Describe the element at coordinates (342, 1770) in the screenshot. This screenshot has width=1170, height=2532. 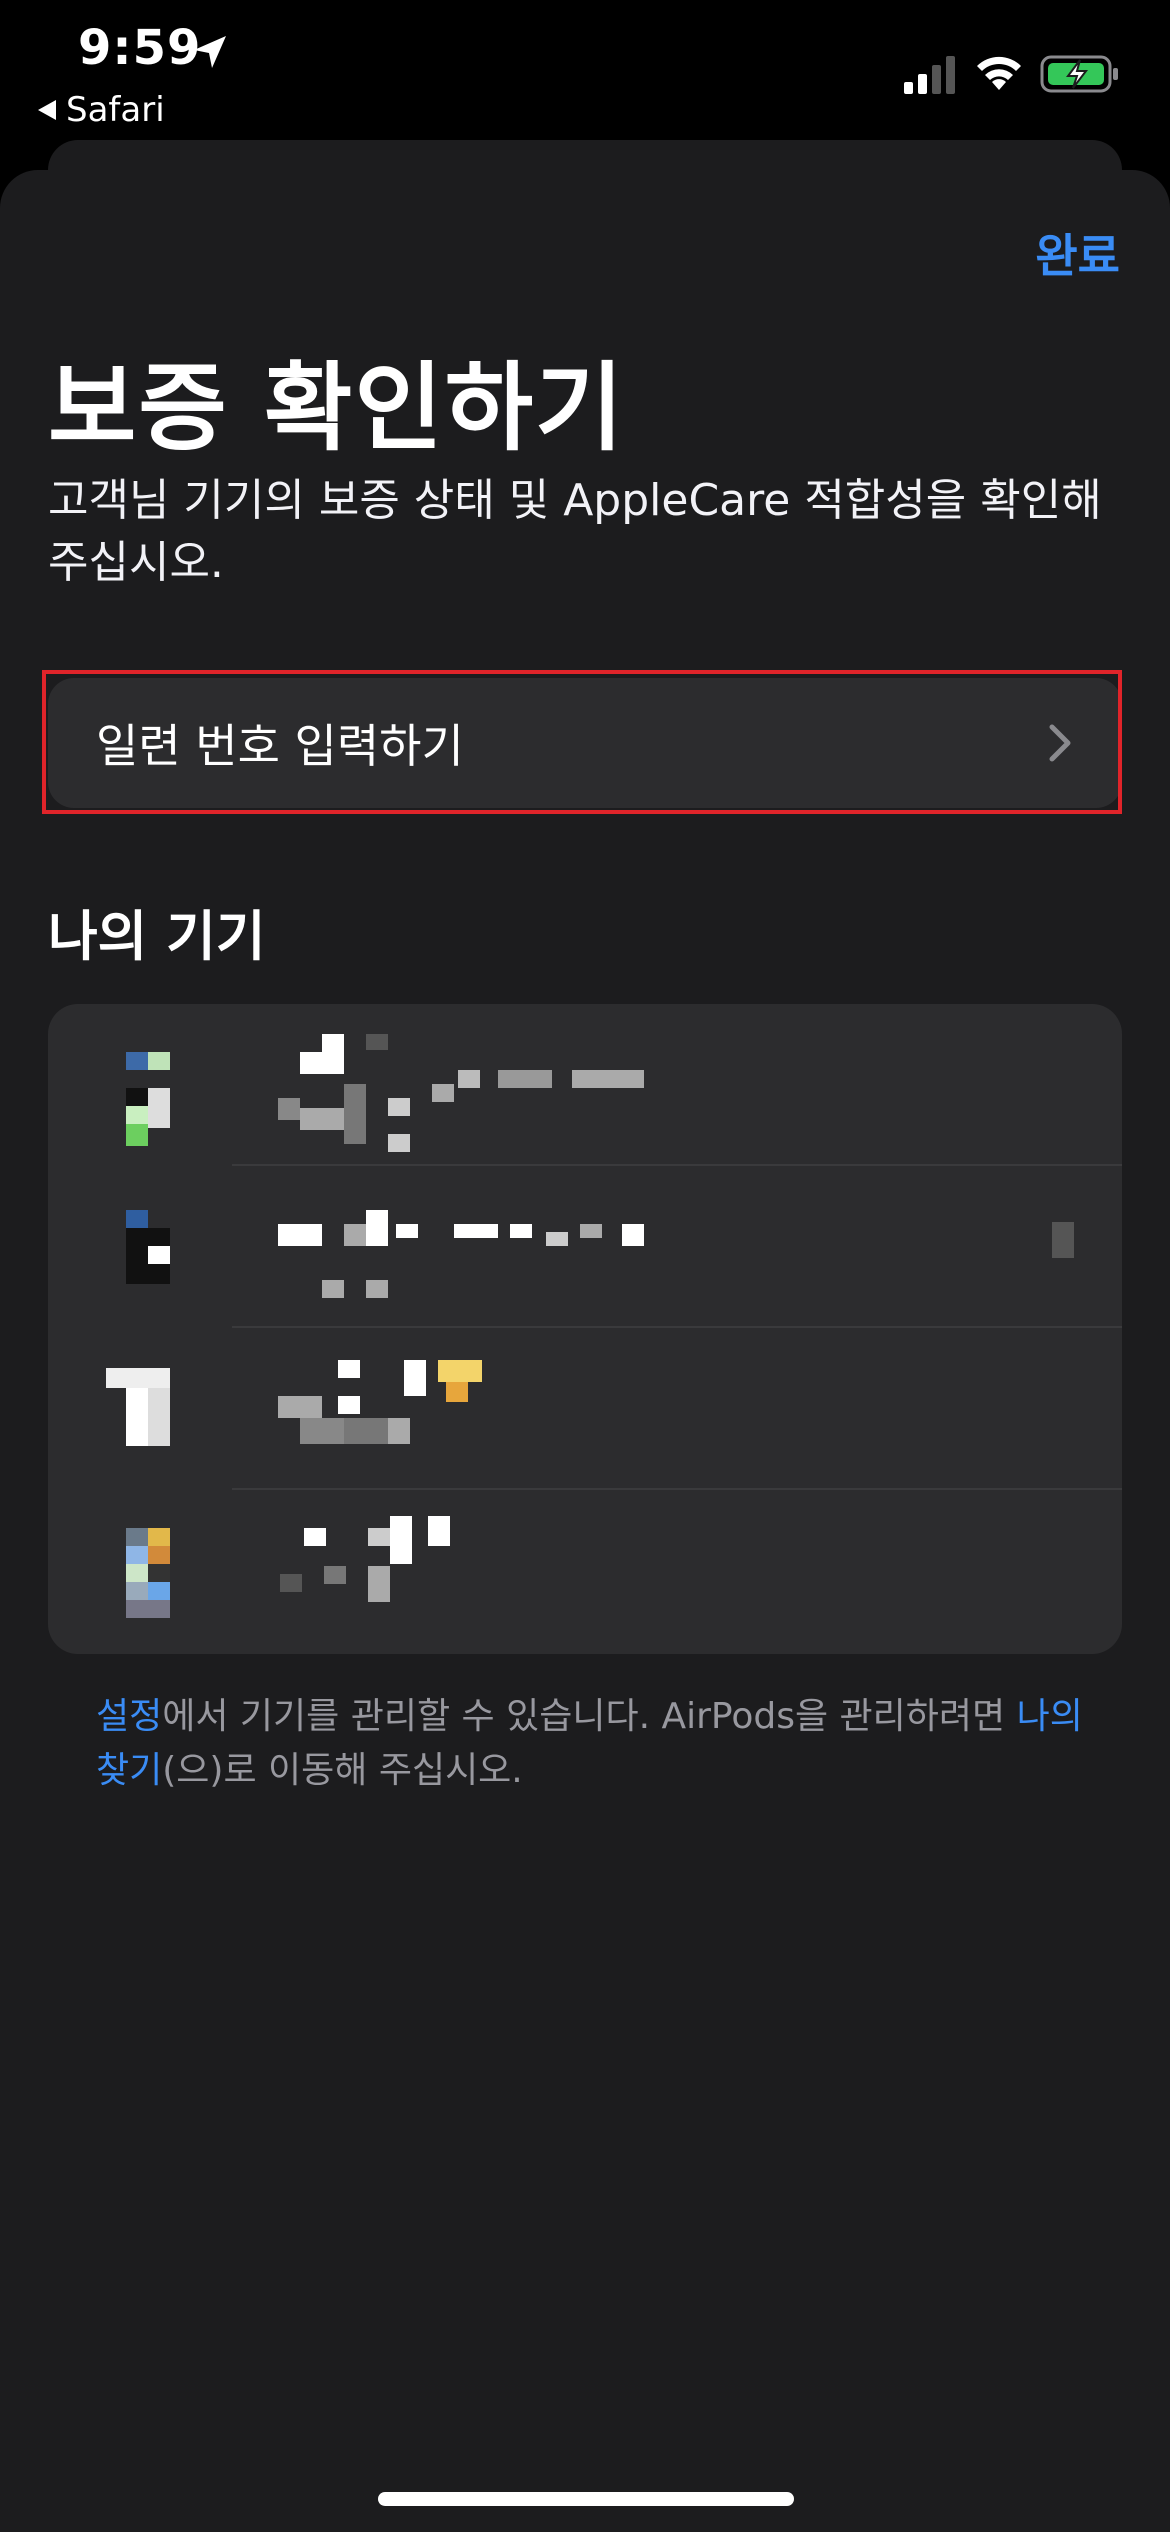
I see `footer-text-2: (으)로 이동해 주십시오.` at that location.